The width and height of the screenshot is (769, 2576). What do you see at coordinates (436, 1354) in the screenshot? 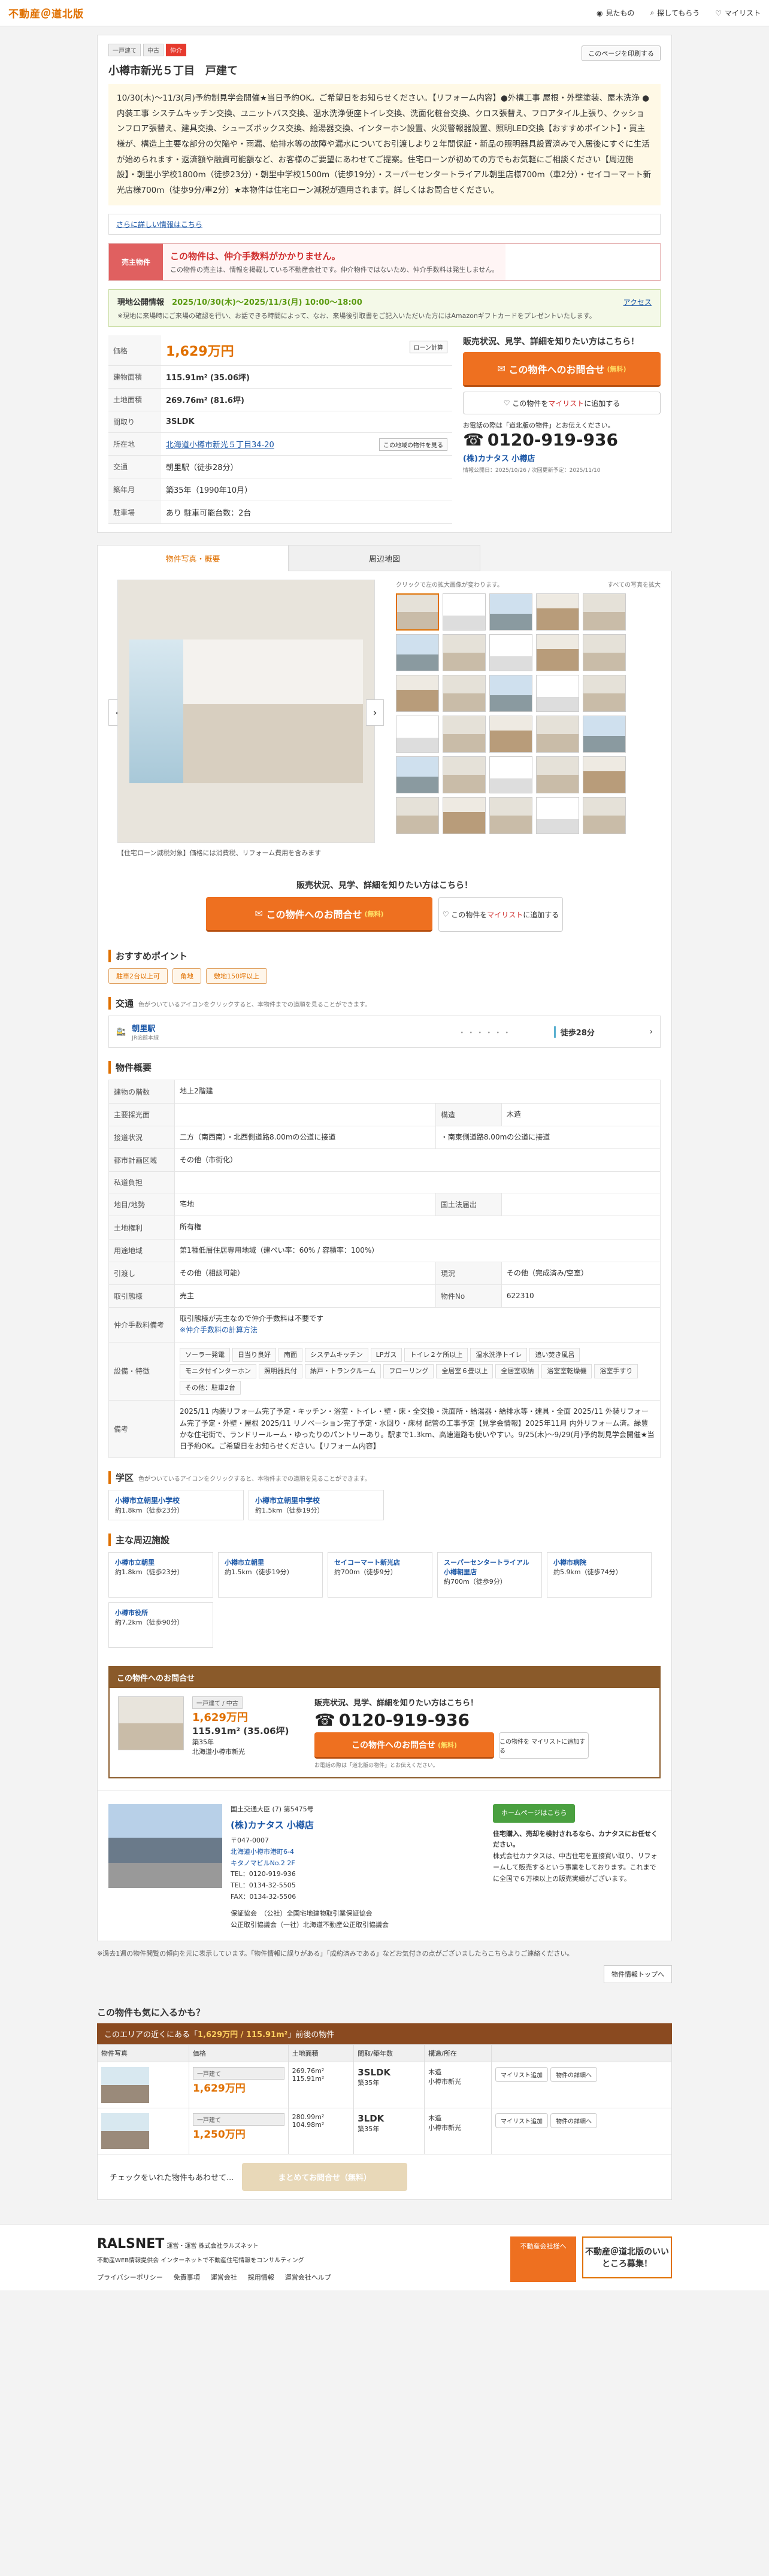
I see `equipment-tag: トイレ２ケ所以上` at bounding box center [436, 1354].